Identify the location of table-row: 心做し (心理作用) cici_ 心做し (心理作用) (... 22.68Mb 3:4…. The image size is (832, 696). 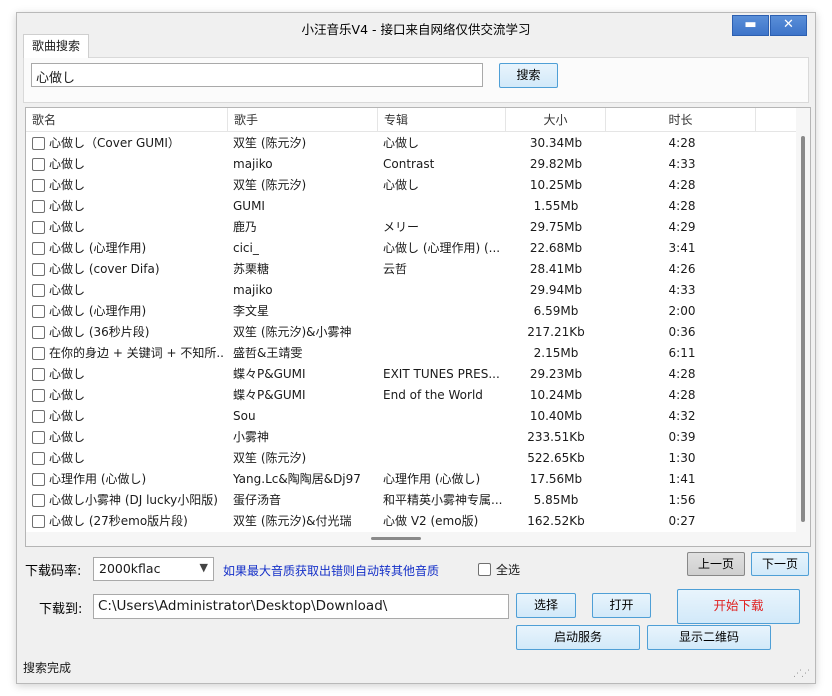
(411, 248).